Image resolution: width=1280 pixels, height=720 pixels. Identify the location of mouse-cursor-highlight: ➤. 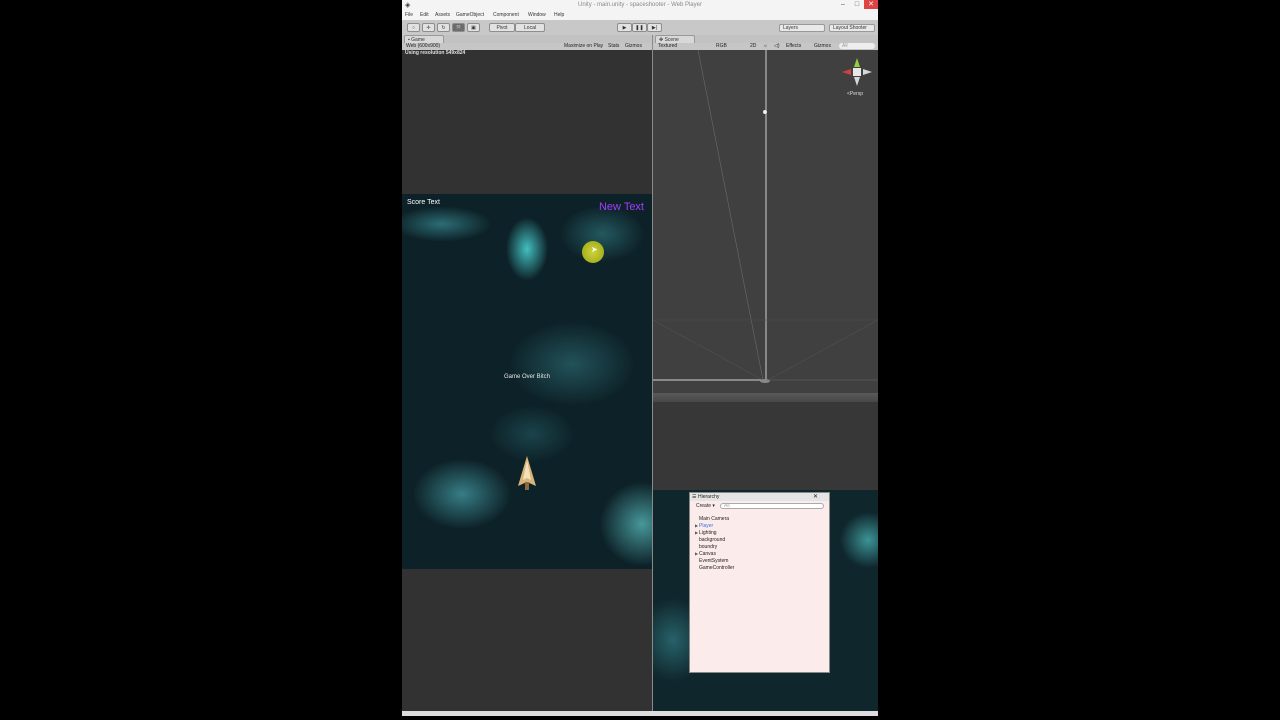
(593, 252).